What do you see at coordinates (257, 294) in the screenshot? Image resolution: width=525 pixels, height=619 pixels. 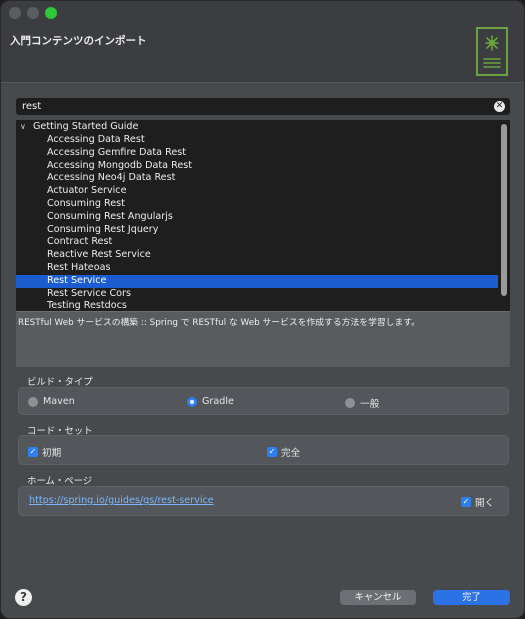 I see `tree-item: Rest Service Cors` at bounding box center [257, 294].